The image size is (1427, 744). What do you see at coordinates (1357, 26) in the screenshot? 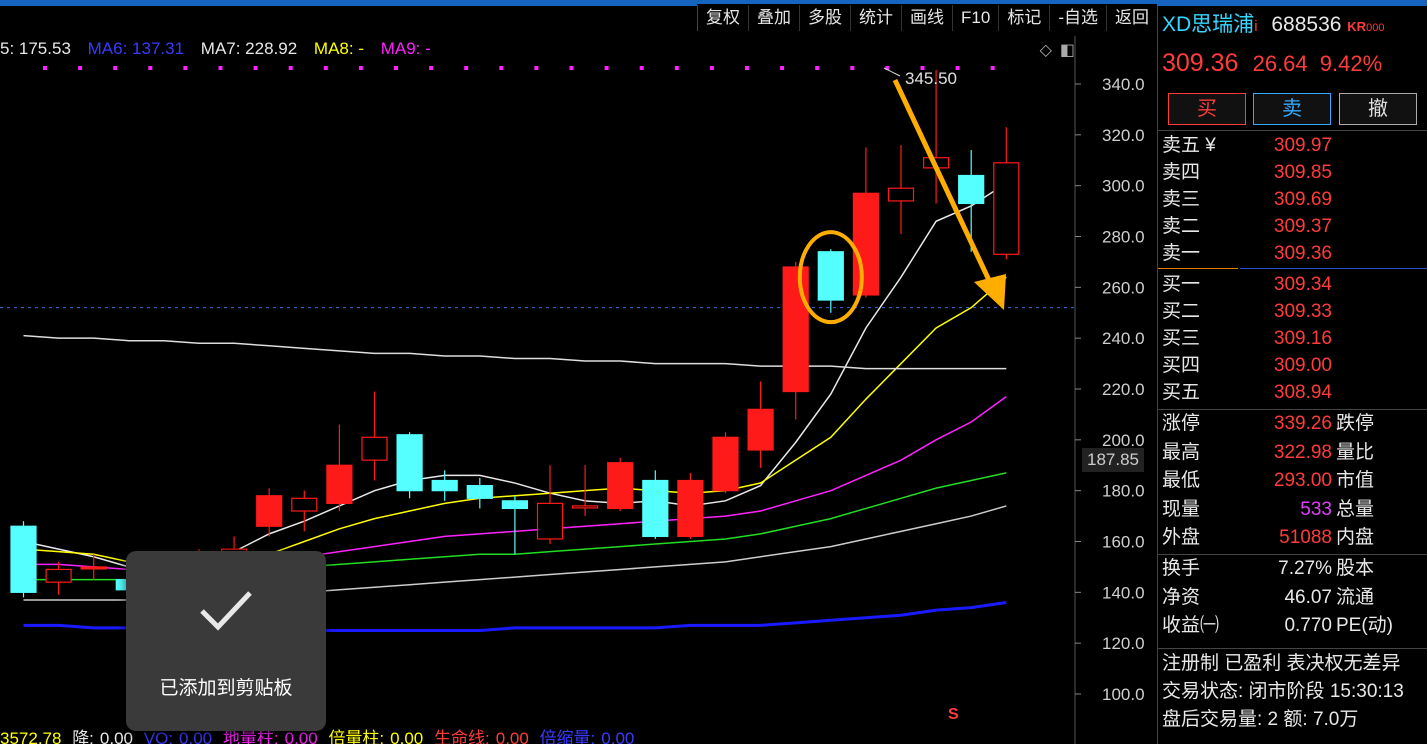
I see `kr-tag: KR` at bounding box center [1357, 26].